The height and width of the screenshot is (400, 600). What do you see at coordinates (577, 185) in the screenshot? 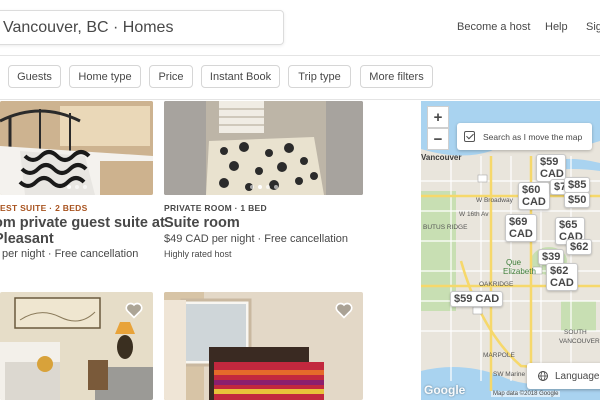
I see `map-price-pin: $85` at bounding box center [577, 185].